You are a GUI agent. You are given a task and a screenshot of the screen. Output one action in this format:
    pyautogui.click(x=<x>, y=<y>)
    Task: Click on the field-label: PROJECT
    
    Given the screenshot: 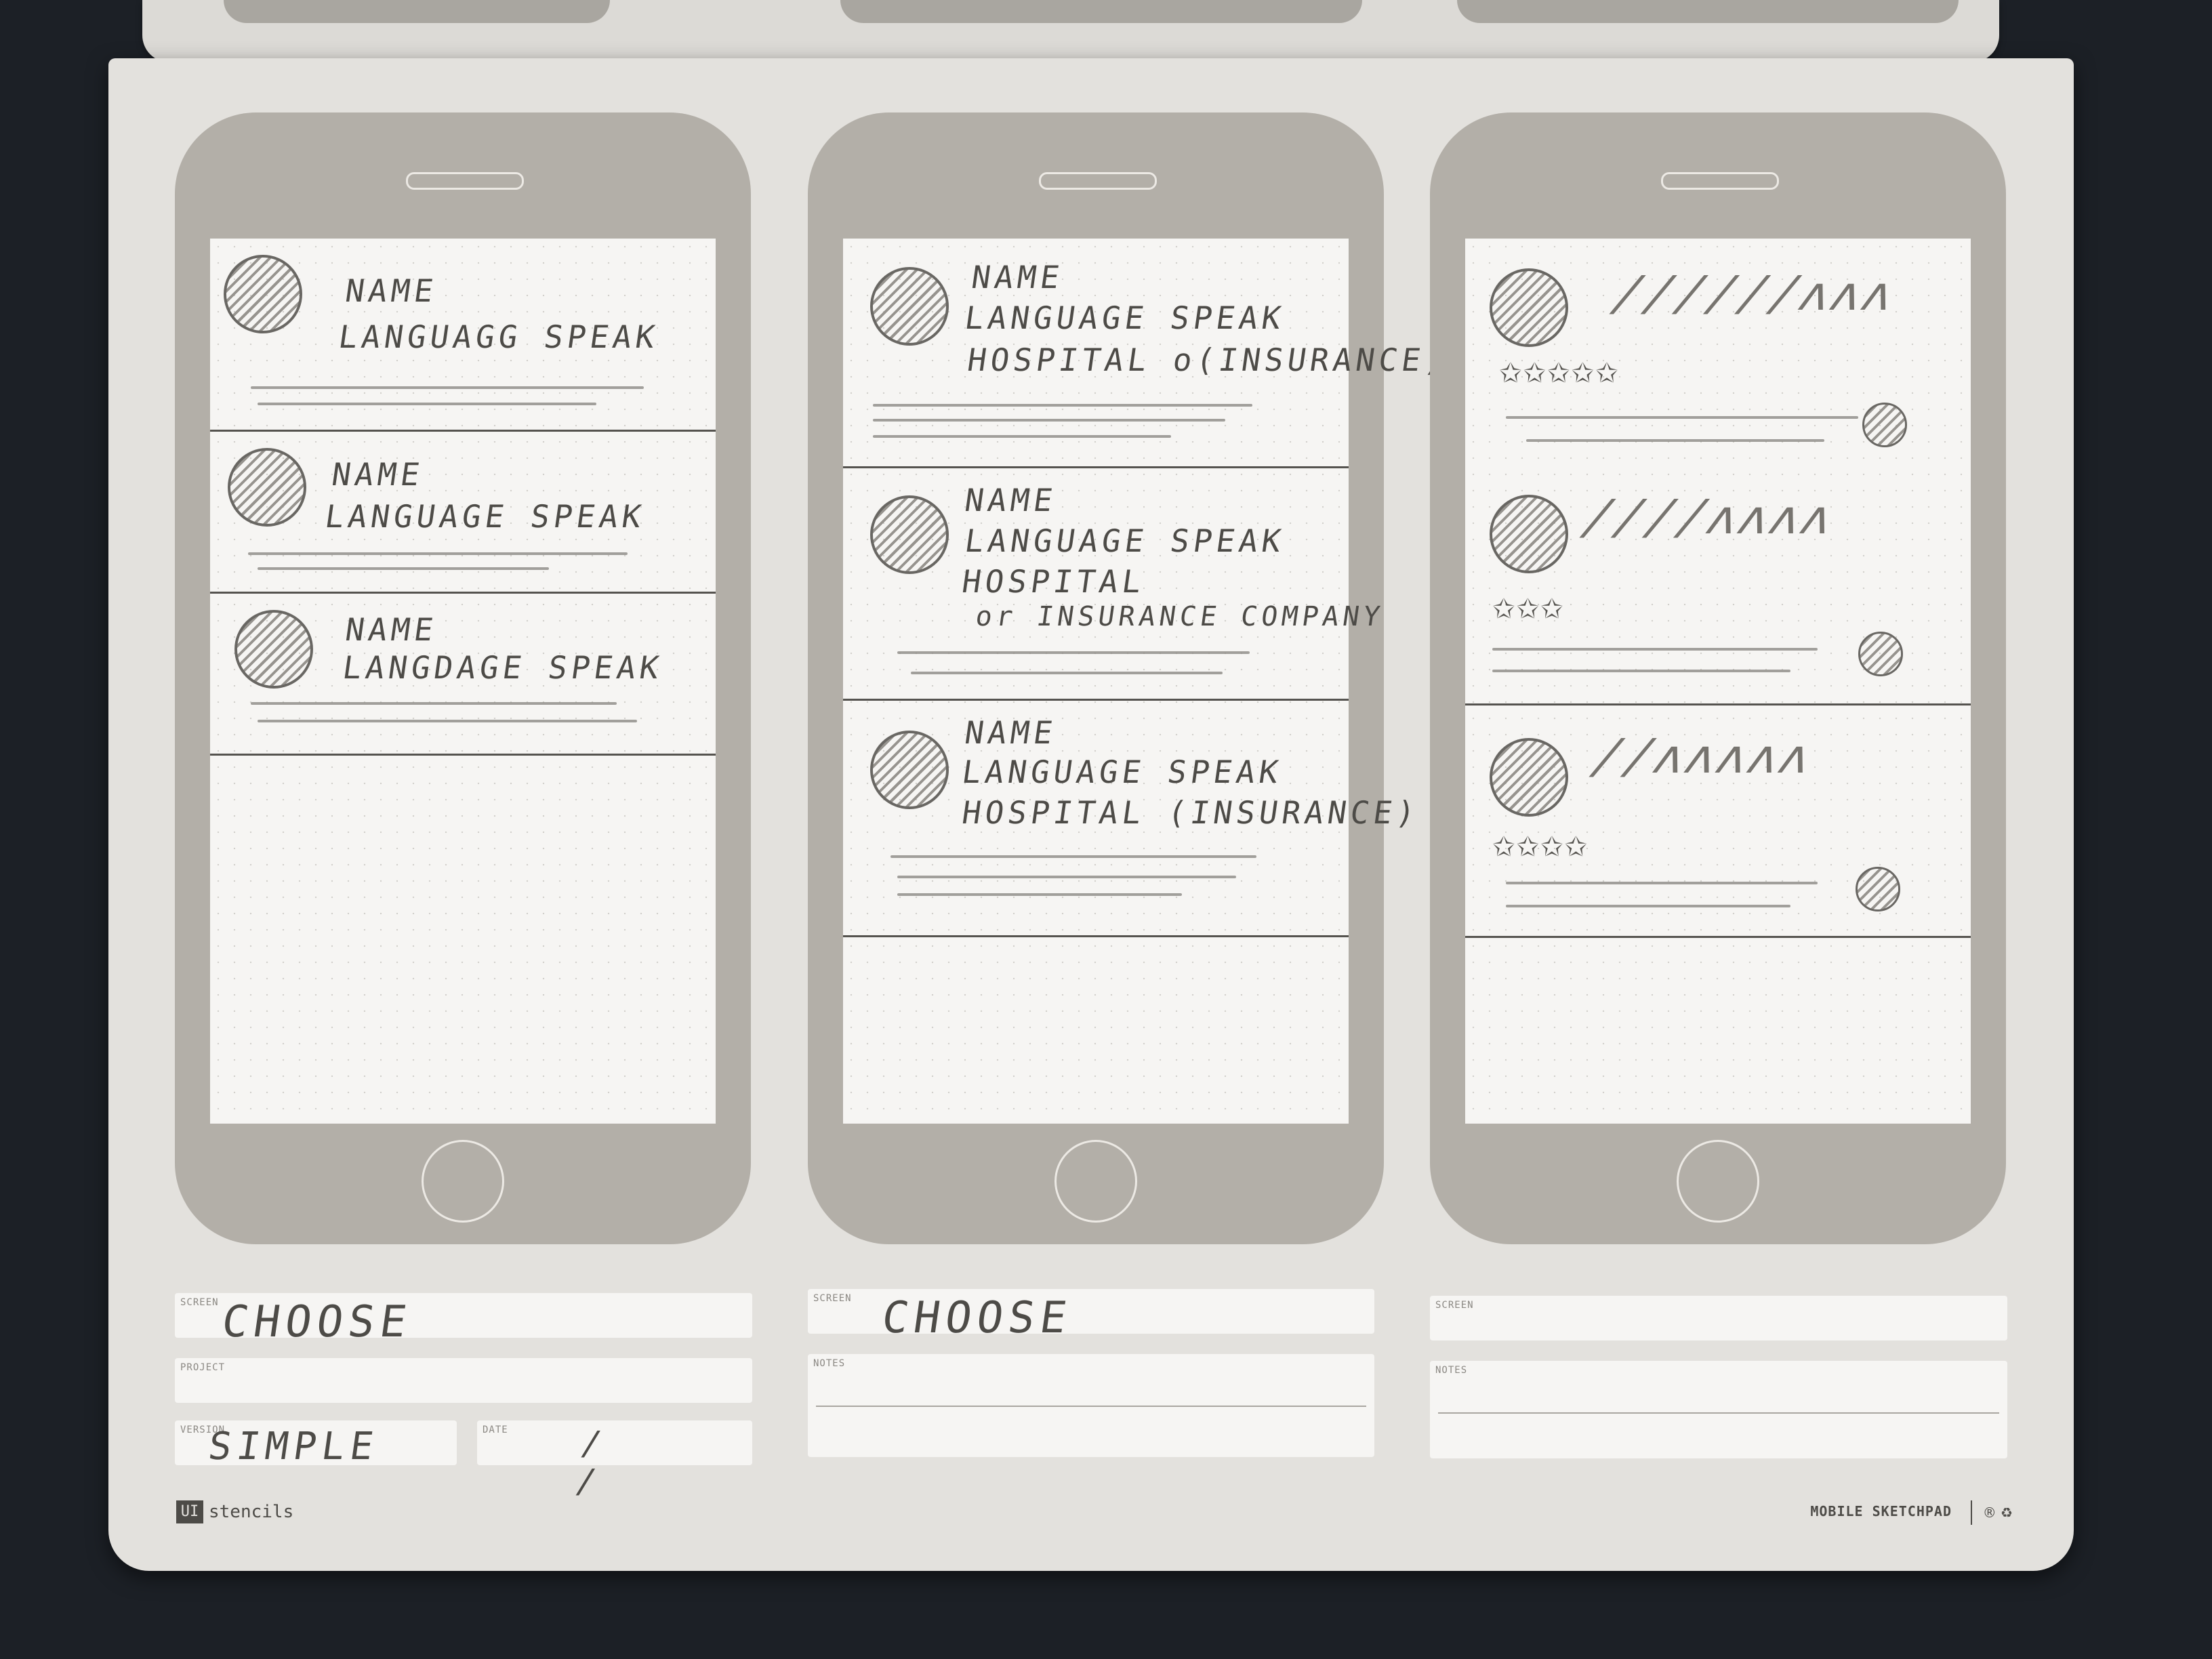 What is the action you would take?
    pyautogui.click(x=203, y=1367)
    